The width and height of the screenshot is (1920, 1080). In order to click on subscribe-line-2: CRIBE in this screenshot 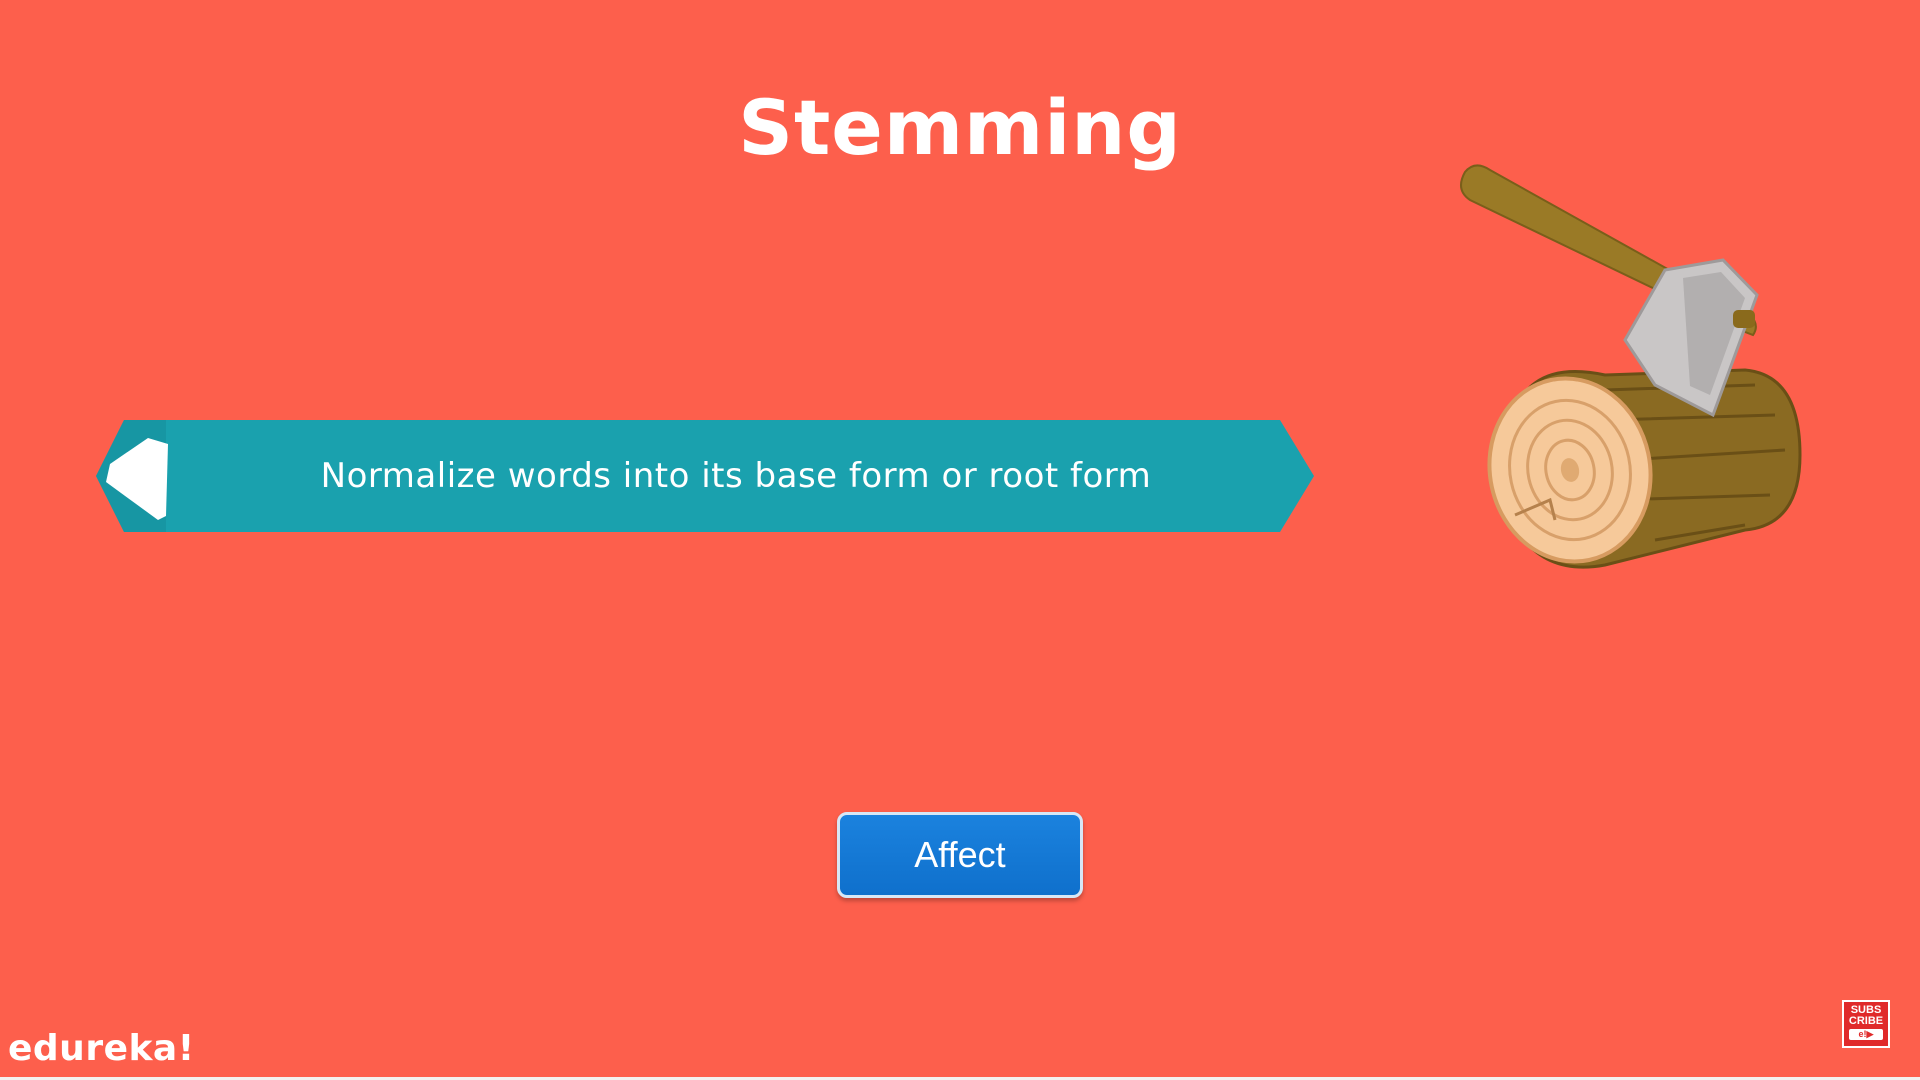, I will do `click(1866, 1021)`.